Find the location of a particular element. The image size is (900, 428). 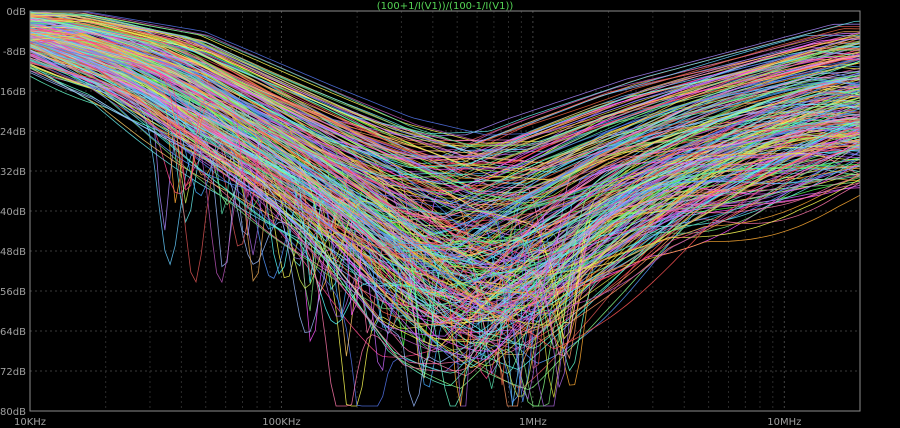

y-tick-label: 0dB is located at coordinates (16, 12).